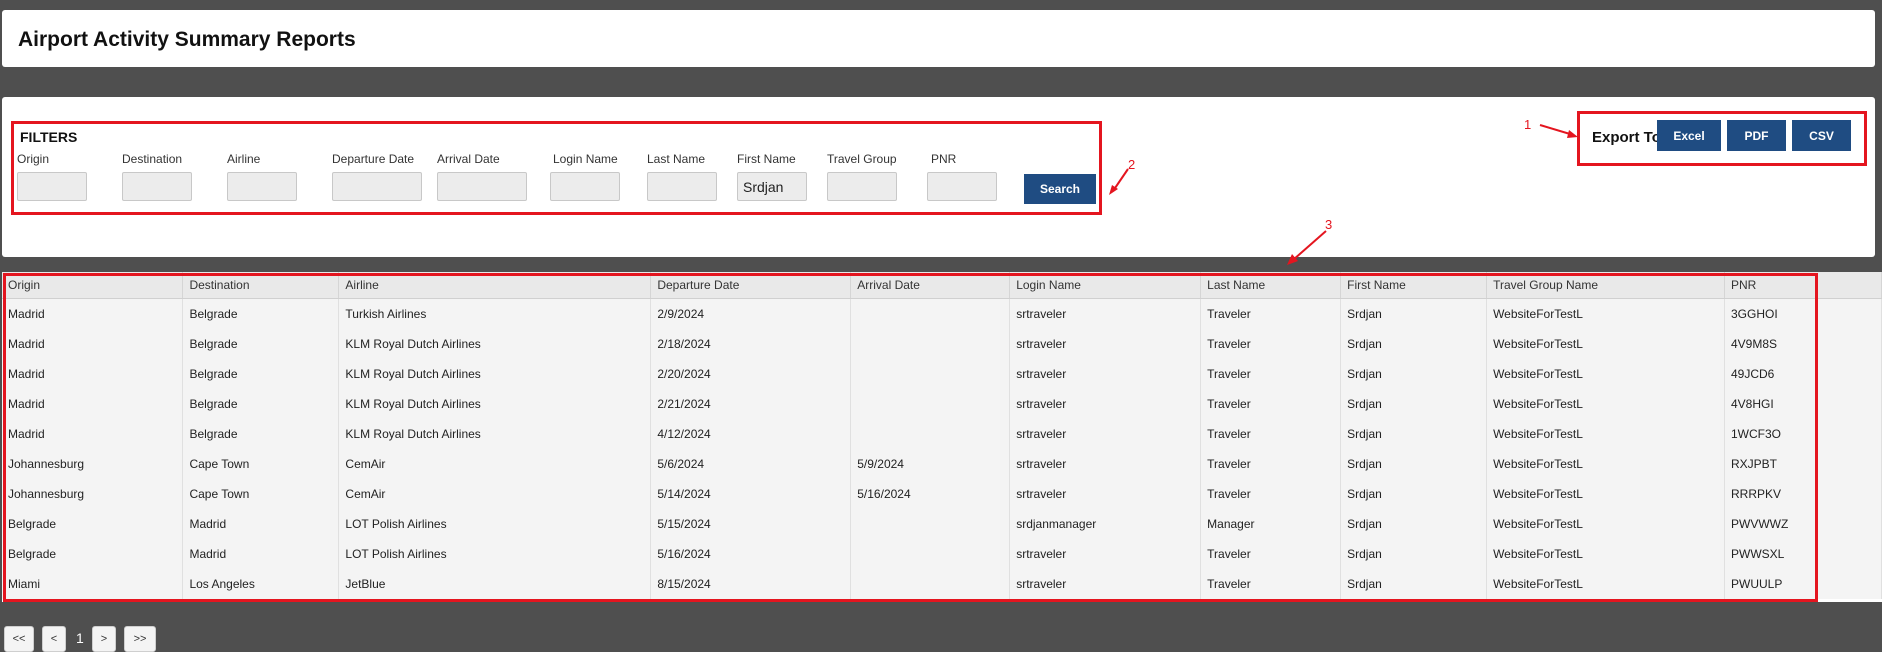 The height and width of the screenshot is (652, 1882). What do you see at coordinates (157, 186) in the screenshot?
I see `destination-input` at bounding box center [157, 186].